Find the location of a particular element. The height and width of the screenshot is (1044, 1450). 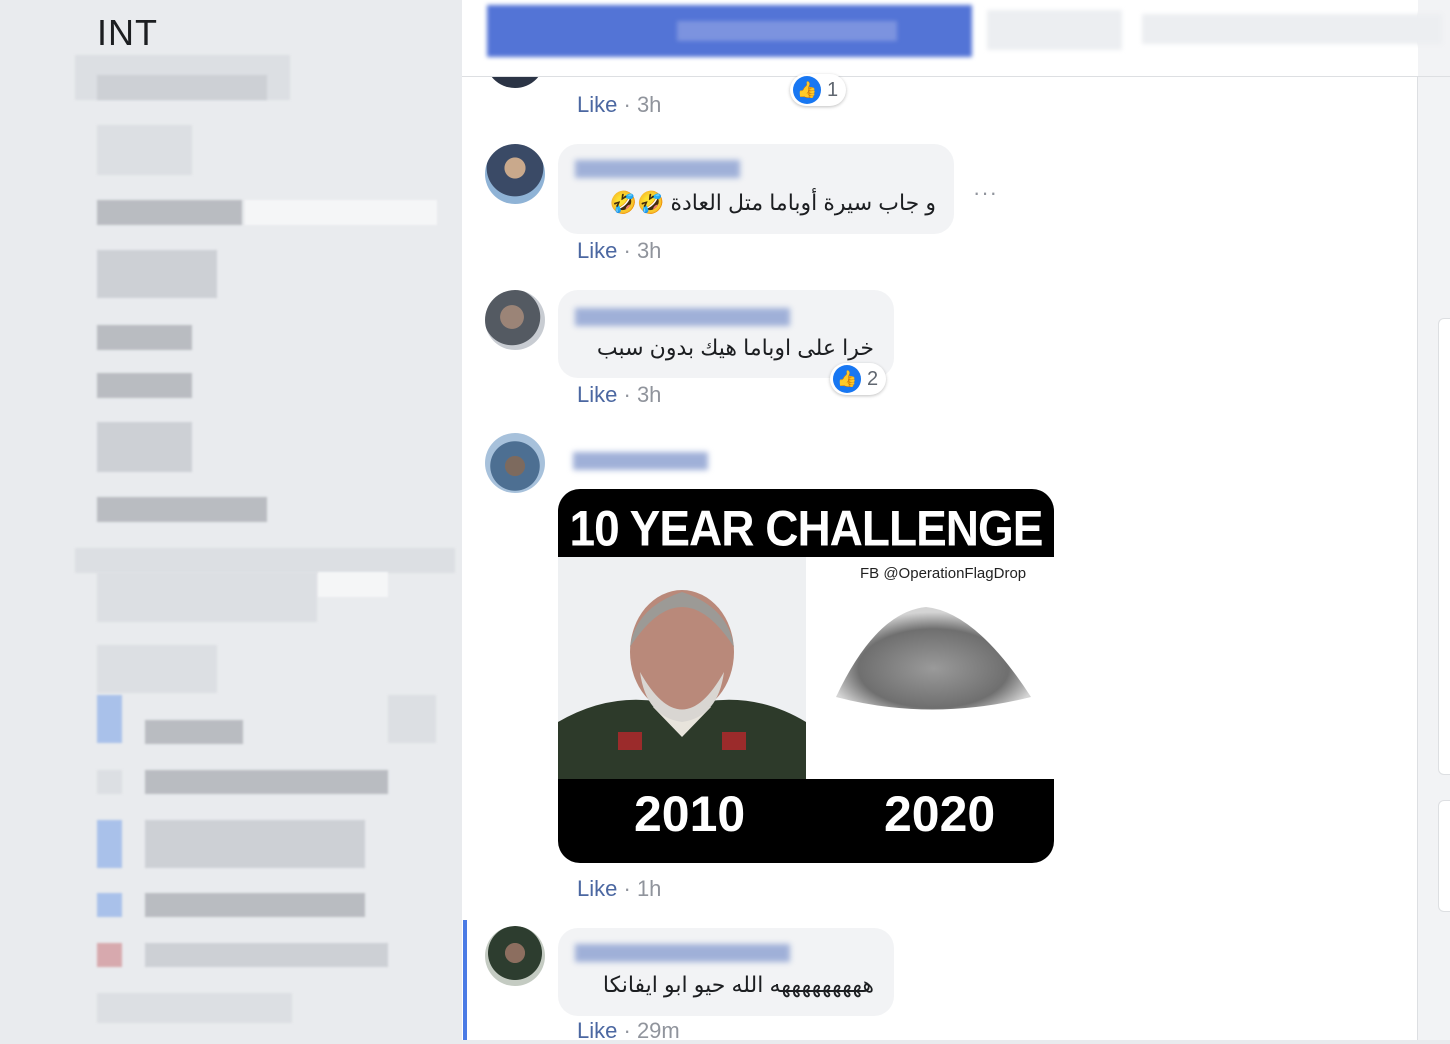

sidebar-title: INT is located at coordinates (127, 32).